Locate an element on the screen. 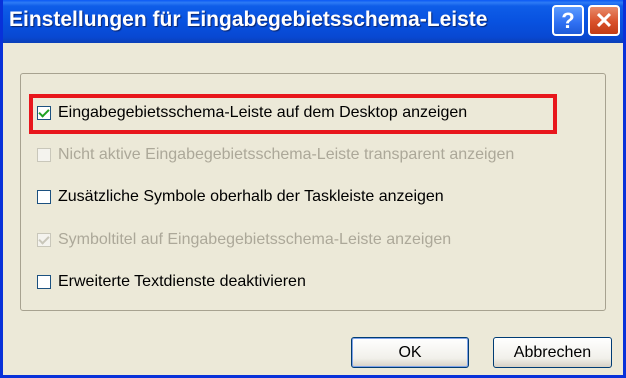 Image resolution: width=626 pixels, height=378 pixels. checkbox-show-text-labels is located at coordinates (44, 240).